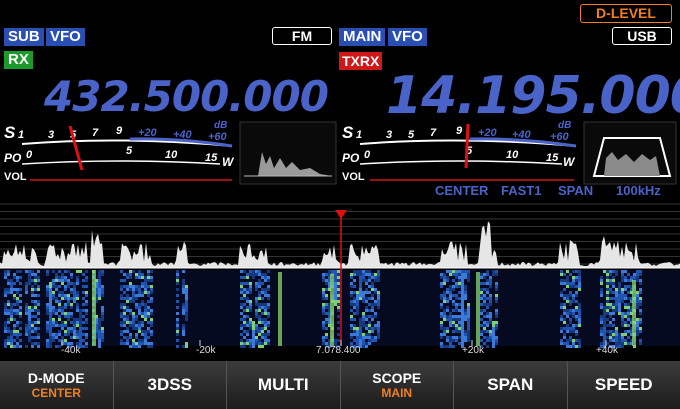 The image size is (680, 409). What do you see at coordinates (94, 308) in the screenshot?
I see `waterfall-streak` at bounding box center [94, 308].